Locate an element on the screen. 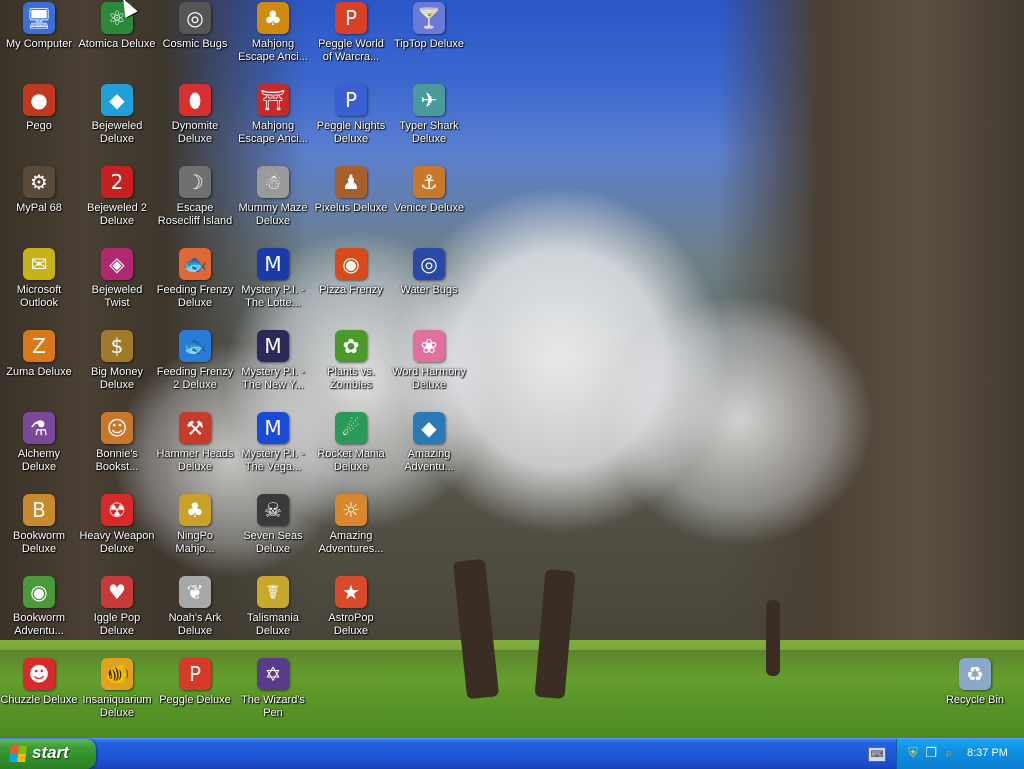 Image resolution: width=1024 pixels, height=769 pixels. desktop-shortcut: ☃ Mummy Maze Deluxe is located at coordinates (273, 203).